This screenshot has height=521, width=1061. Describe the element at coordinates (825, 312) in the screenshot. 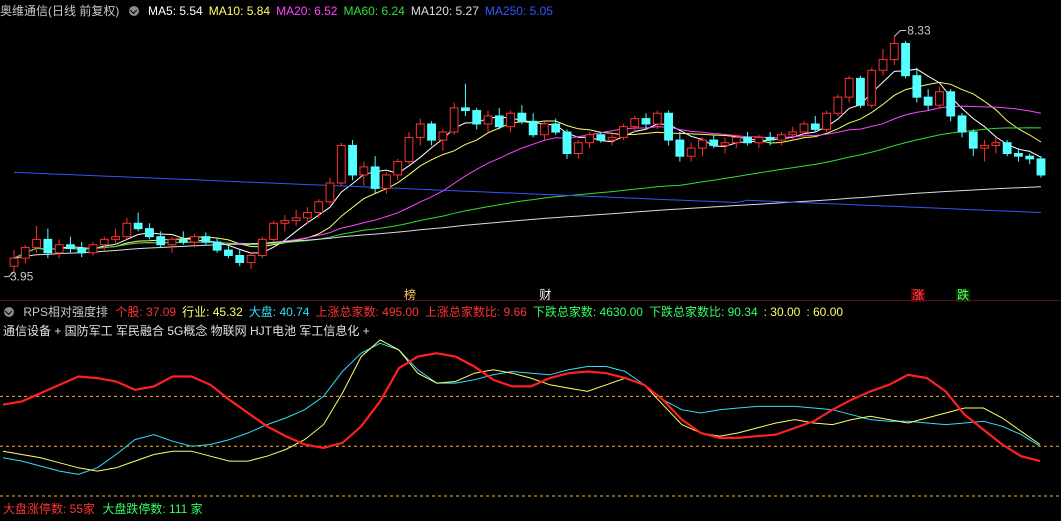

I see `rps-value-item: : 60.00` at that location.